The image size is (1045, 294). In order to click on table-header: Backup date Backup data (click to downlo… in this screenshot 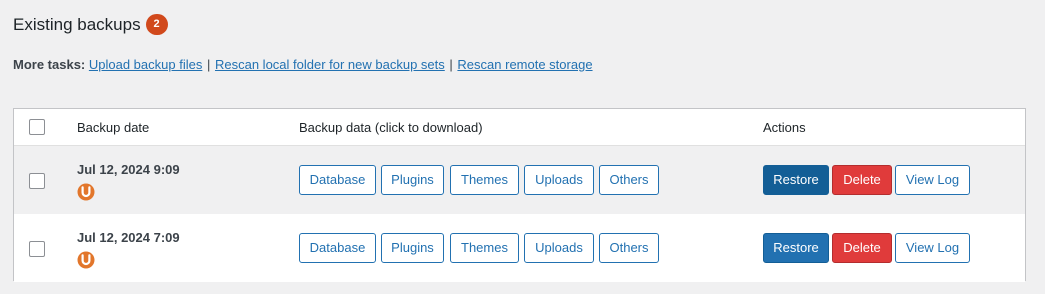, I will do `click(519, 127)`.